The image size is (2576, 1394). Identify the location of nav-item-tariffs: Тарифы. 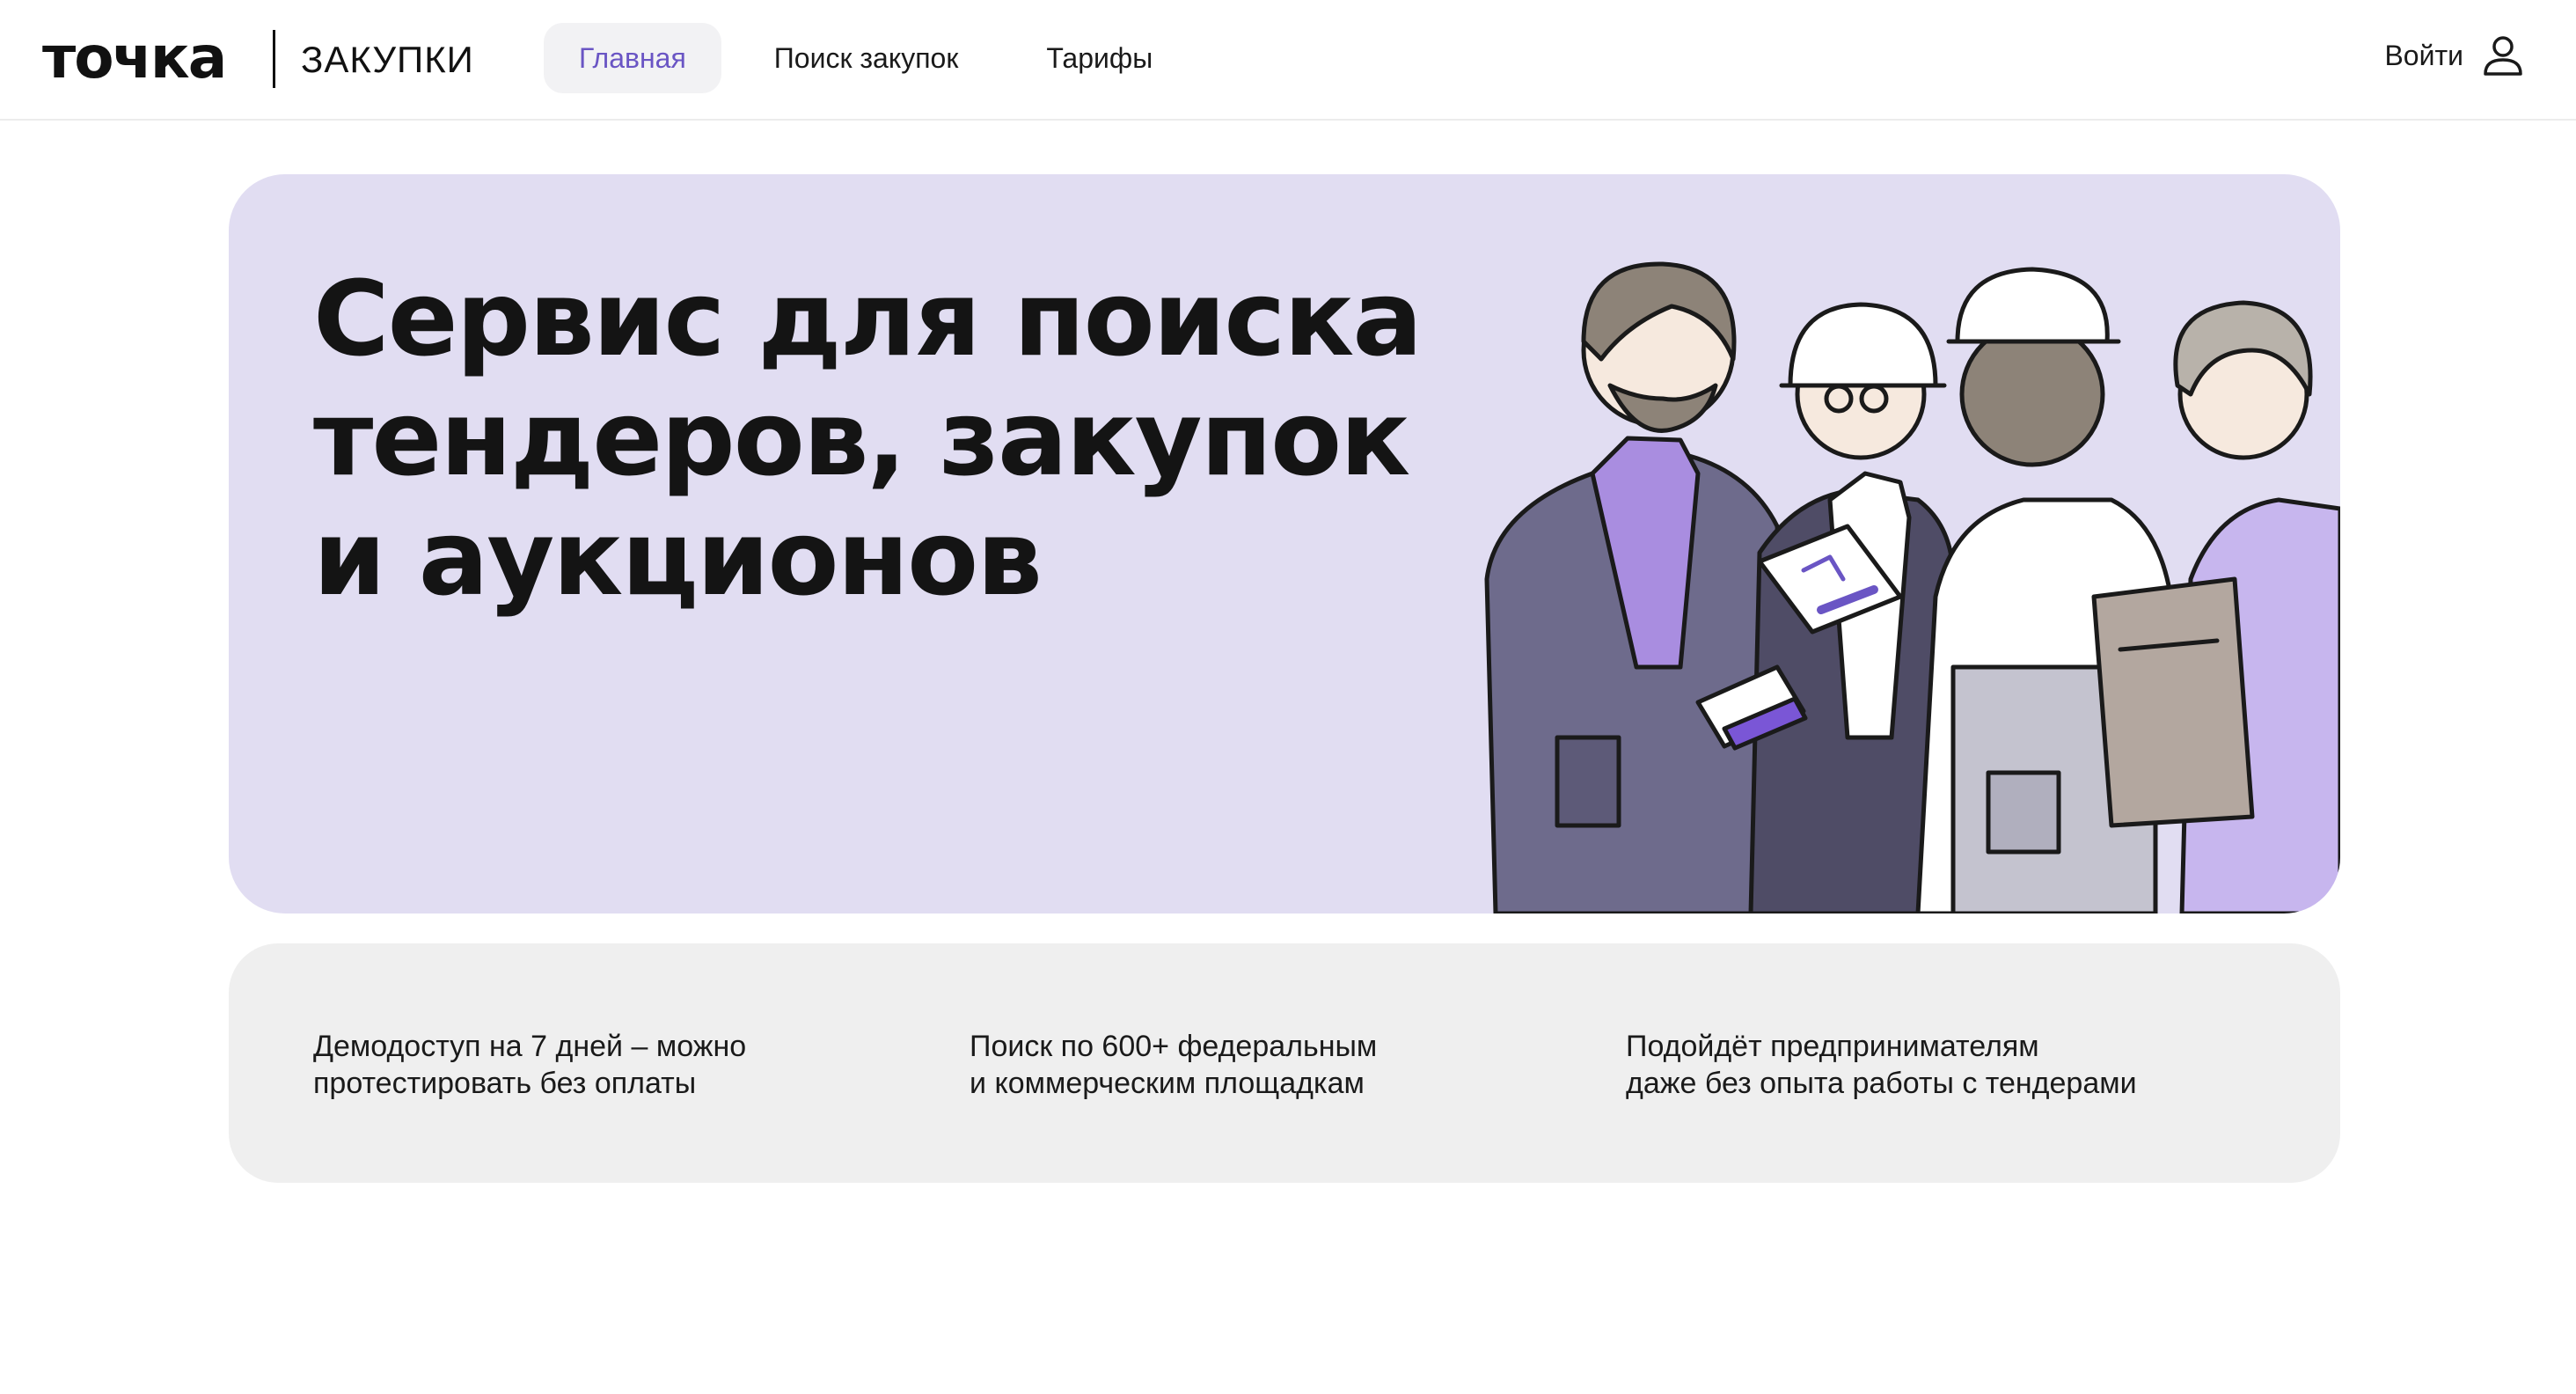
(1099, 58).